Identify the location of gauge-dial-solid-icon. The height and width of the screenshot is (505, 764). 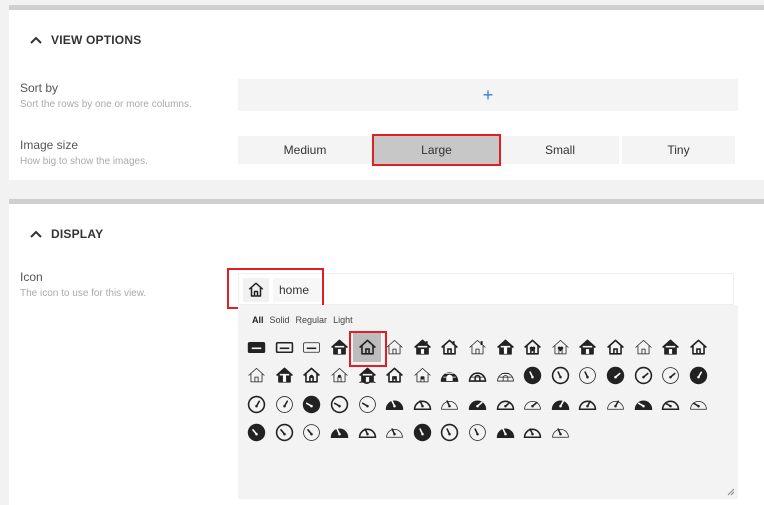
(423, 433).